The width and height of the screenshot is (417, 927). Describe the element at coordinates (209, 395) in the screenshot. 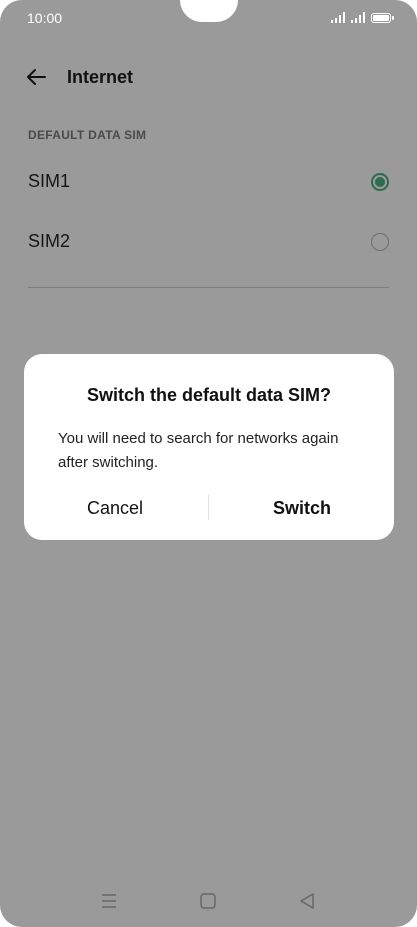

I see `dialog-title: Switch the default data SIM?` at that location.